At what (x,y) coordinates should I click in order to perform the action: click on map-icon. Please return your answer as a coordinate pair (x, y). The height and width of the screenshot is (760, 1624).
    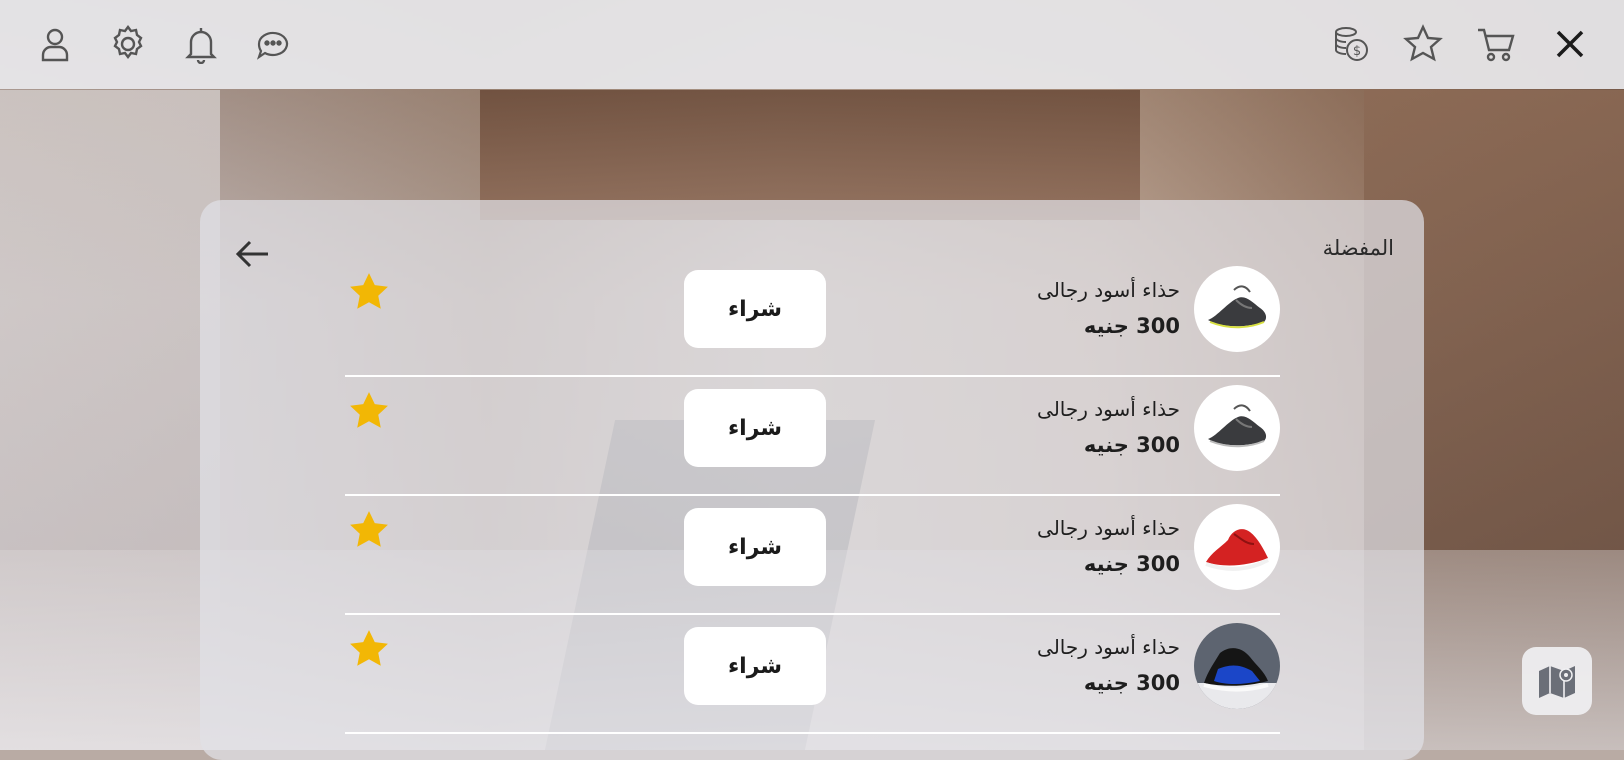
    Looking at the image, I should click on (1557, 681).